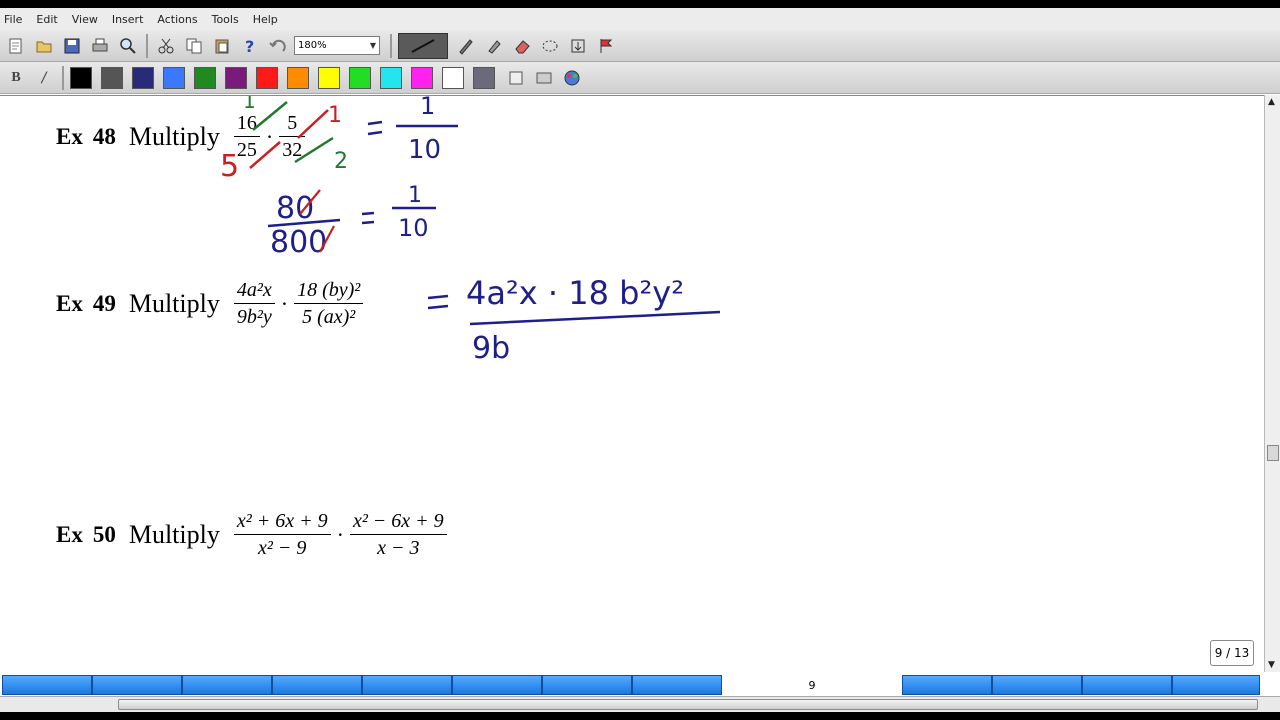 The height and width of the screenshot is (720, 1280). Describe the element at coordinates (329, 317) in the screenshot. I see `fraction-denominator: 5 (ax)²` at that location.